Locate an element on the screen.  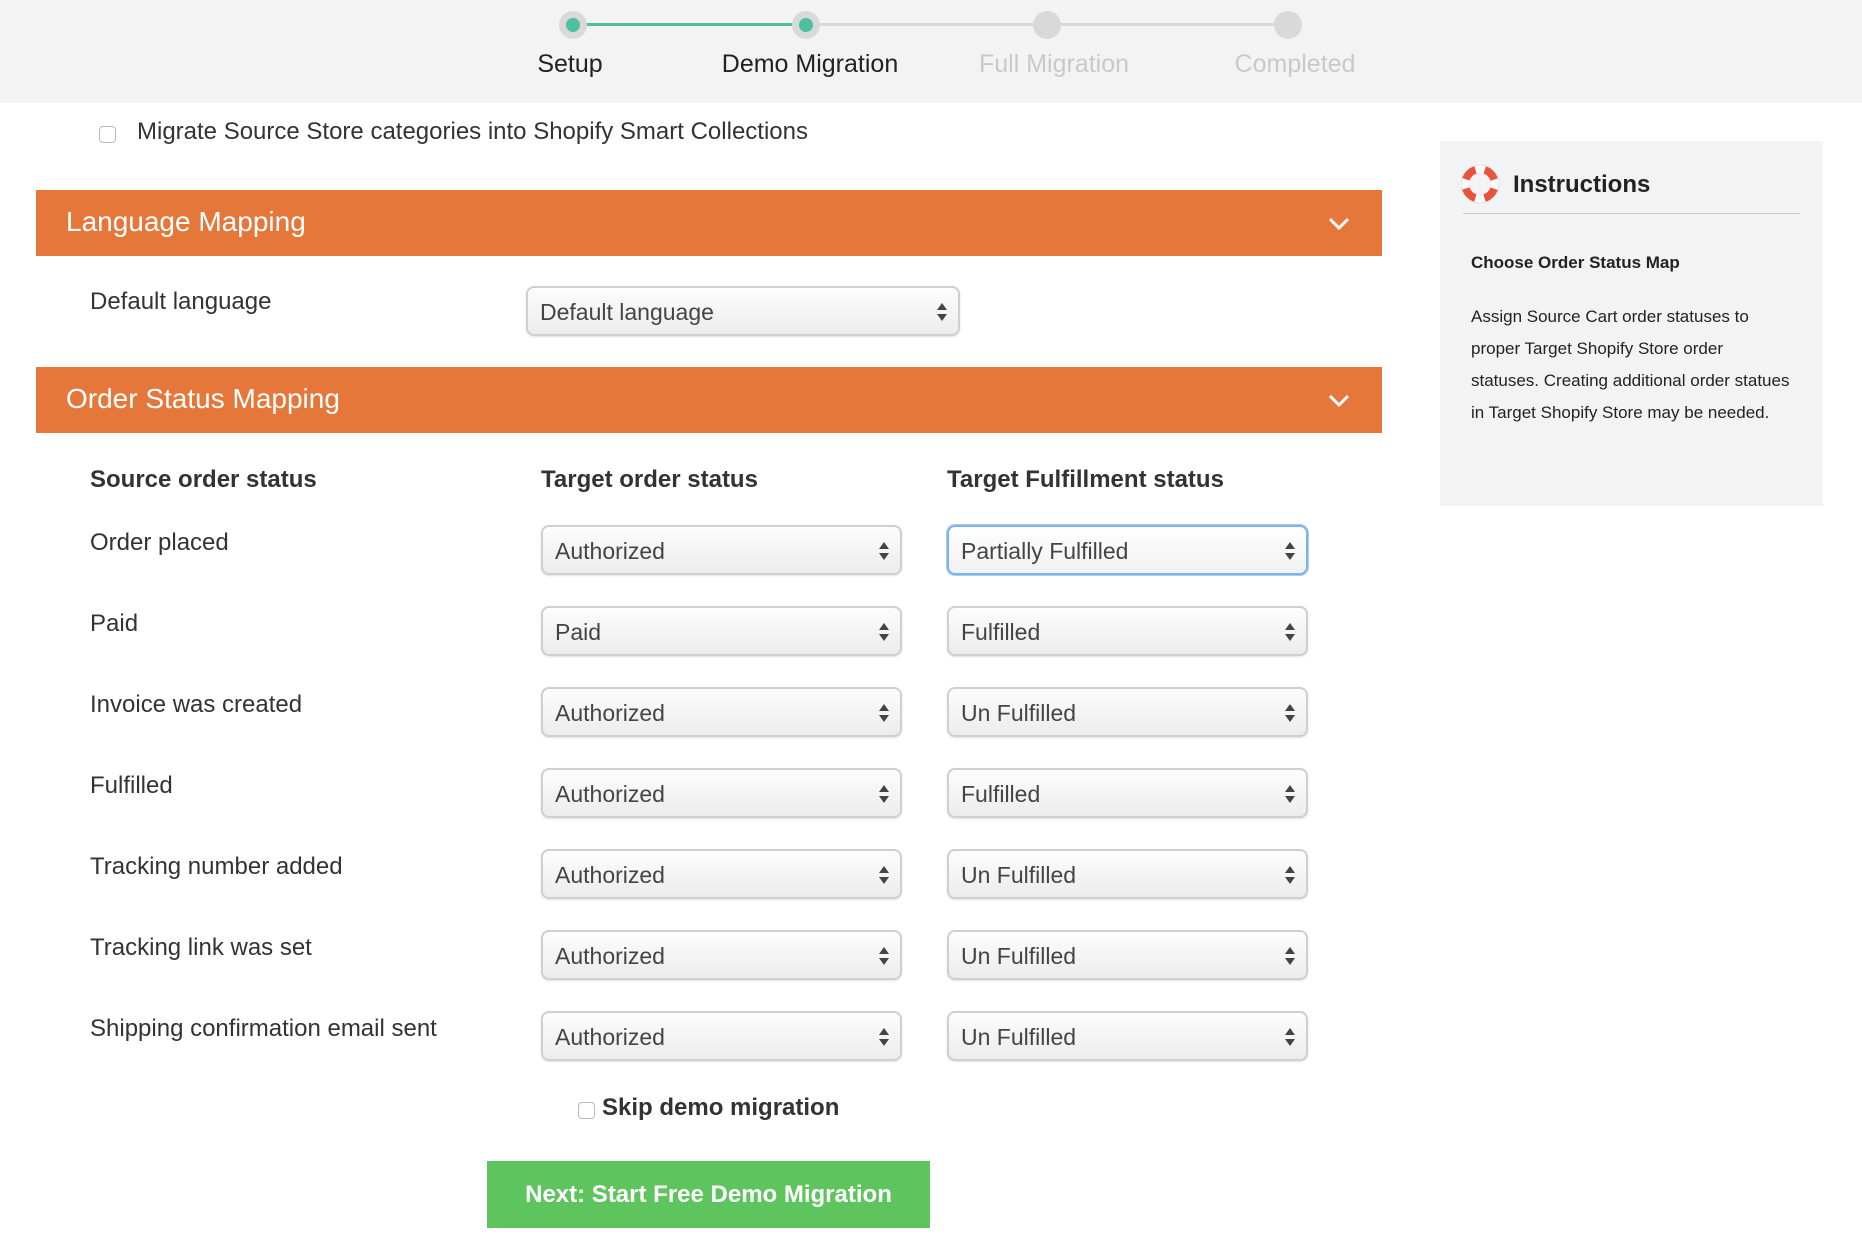
fulfillment-status-value: Partially Fulfilled is located at coordinates (1045, 551).